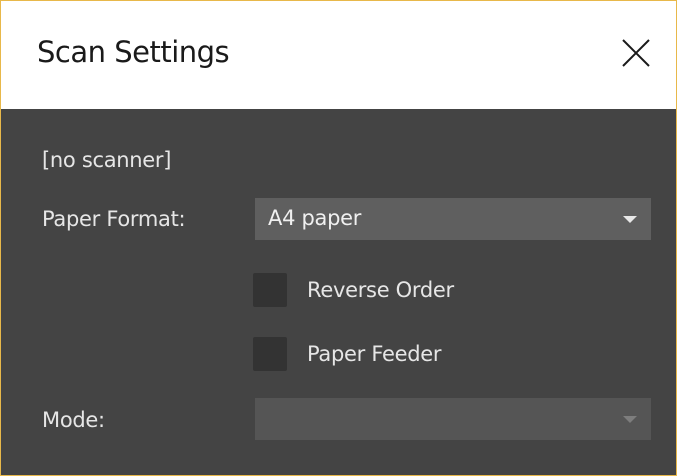 The height and width of the screenshot is (476, 677). I want to click on paper-feeder-label: Paper Feeder, so click(374, 353).